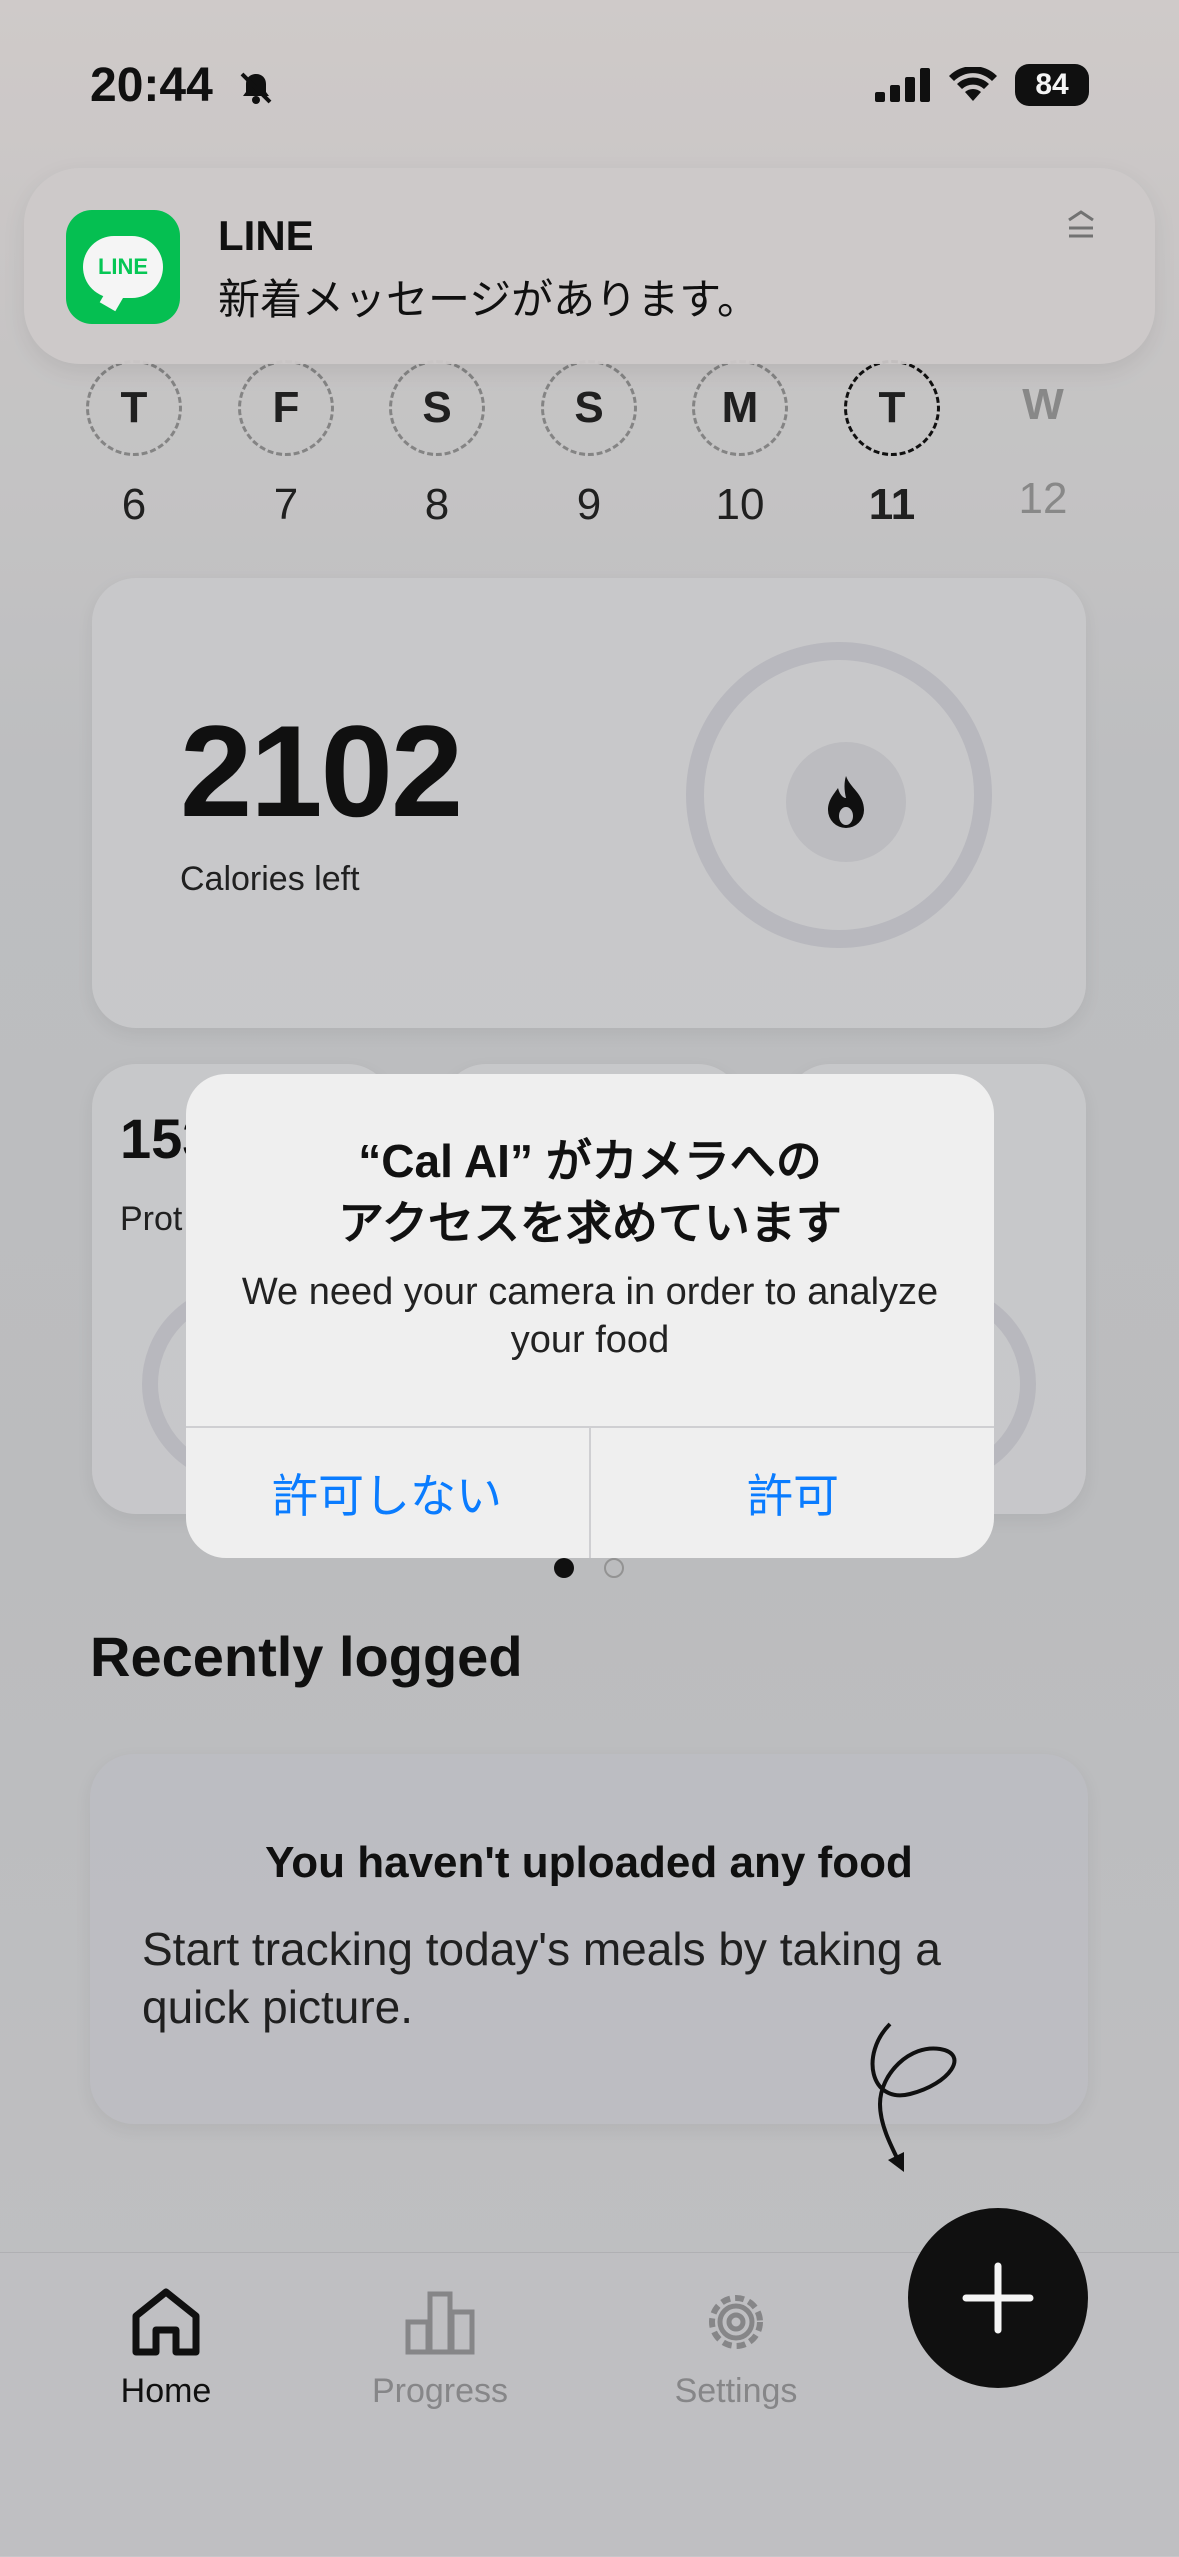  I want to click on alert-title-line2: アクセスを求めています, so click(590, 1223).